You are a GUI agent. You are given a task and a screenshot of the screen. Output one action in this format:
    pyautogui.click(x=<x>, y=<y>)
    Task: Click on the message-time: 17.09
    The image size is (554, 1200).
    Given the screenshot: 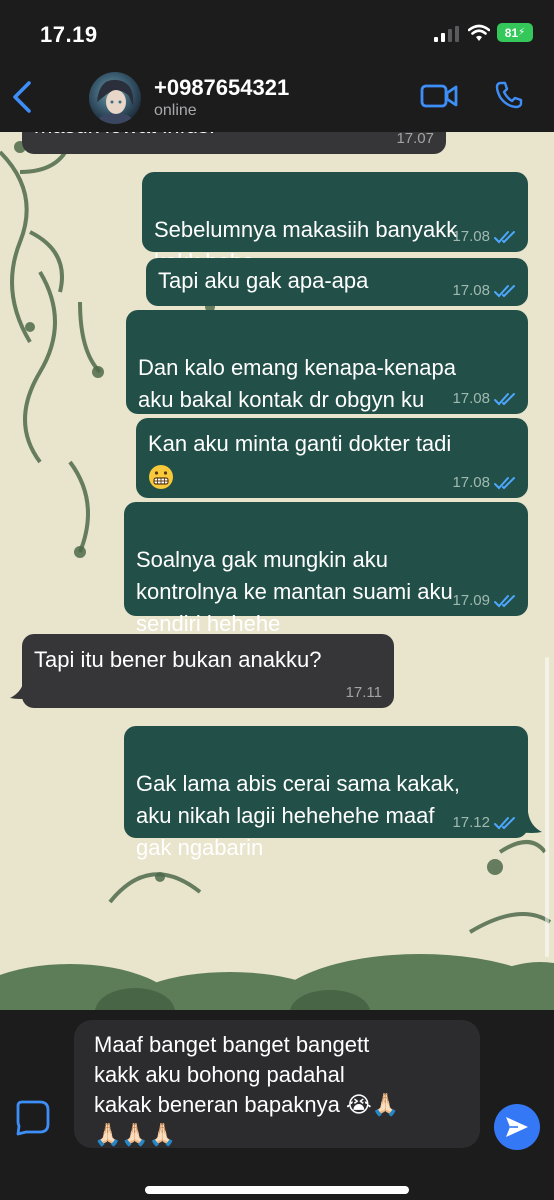 What is the action you would take?
    pyautogui.click(x=471, y=600)
    